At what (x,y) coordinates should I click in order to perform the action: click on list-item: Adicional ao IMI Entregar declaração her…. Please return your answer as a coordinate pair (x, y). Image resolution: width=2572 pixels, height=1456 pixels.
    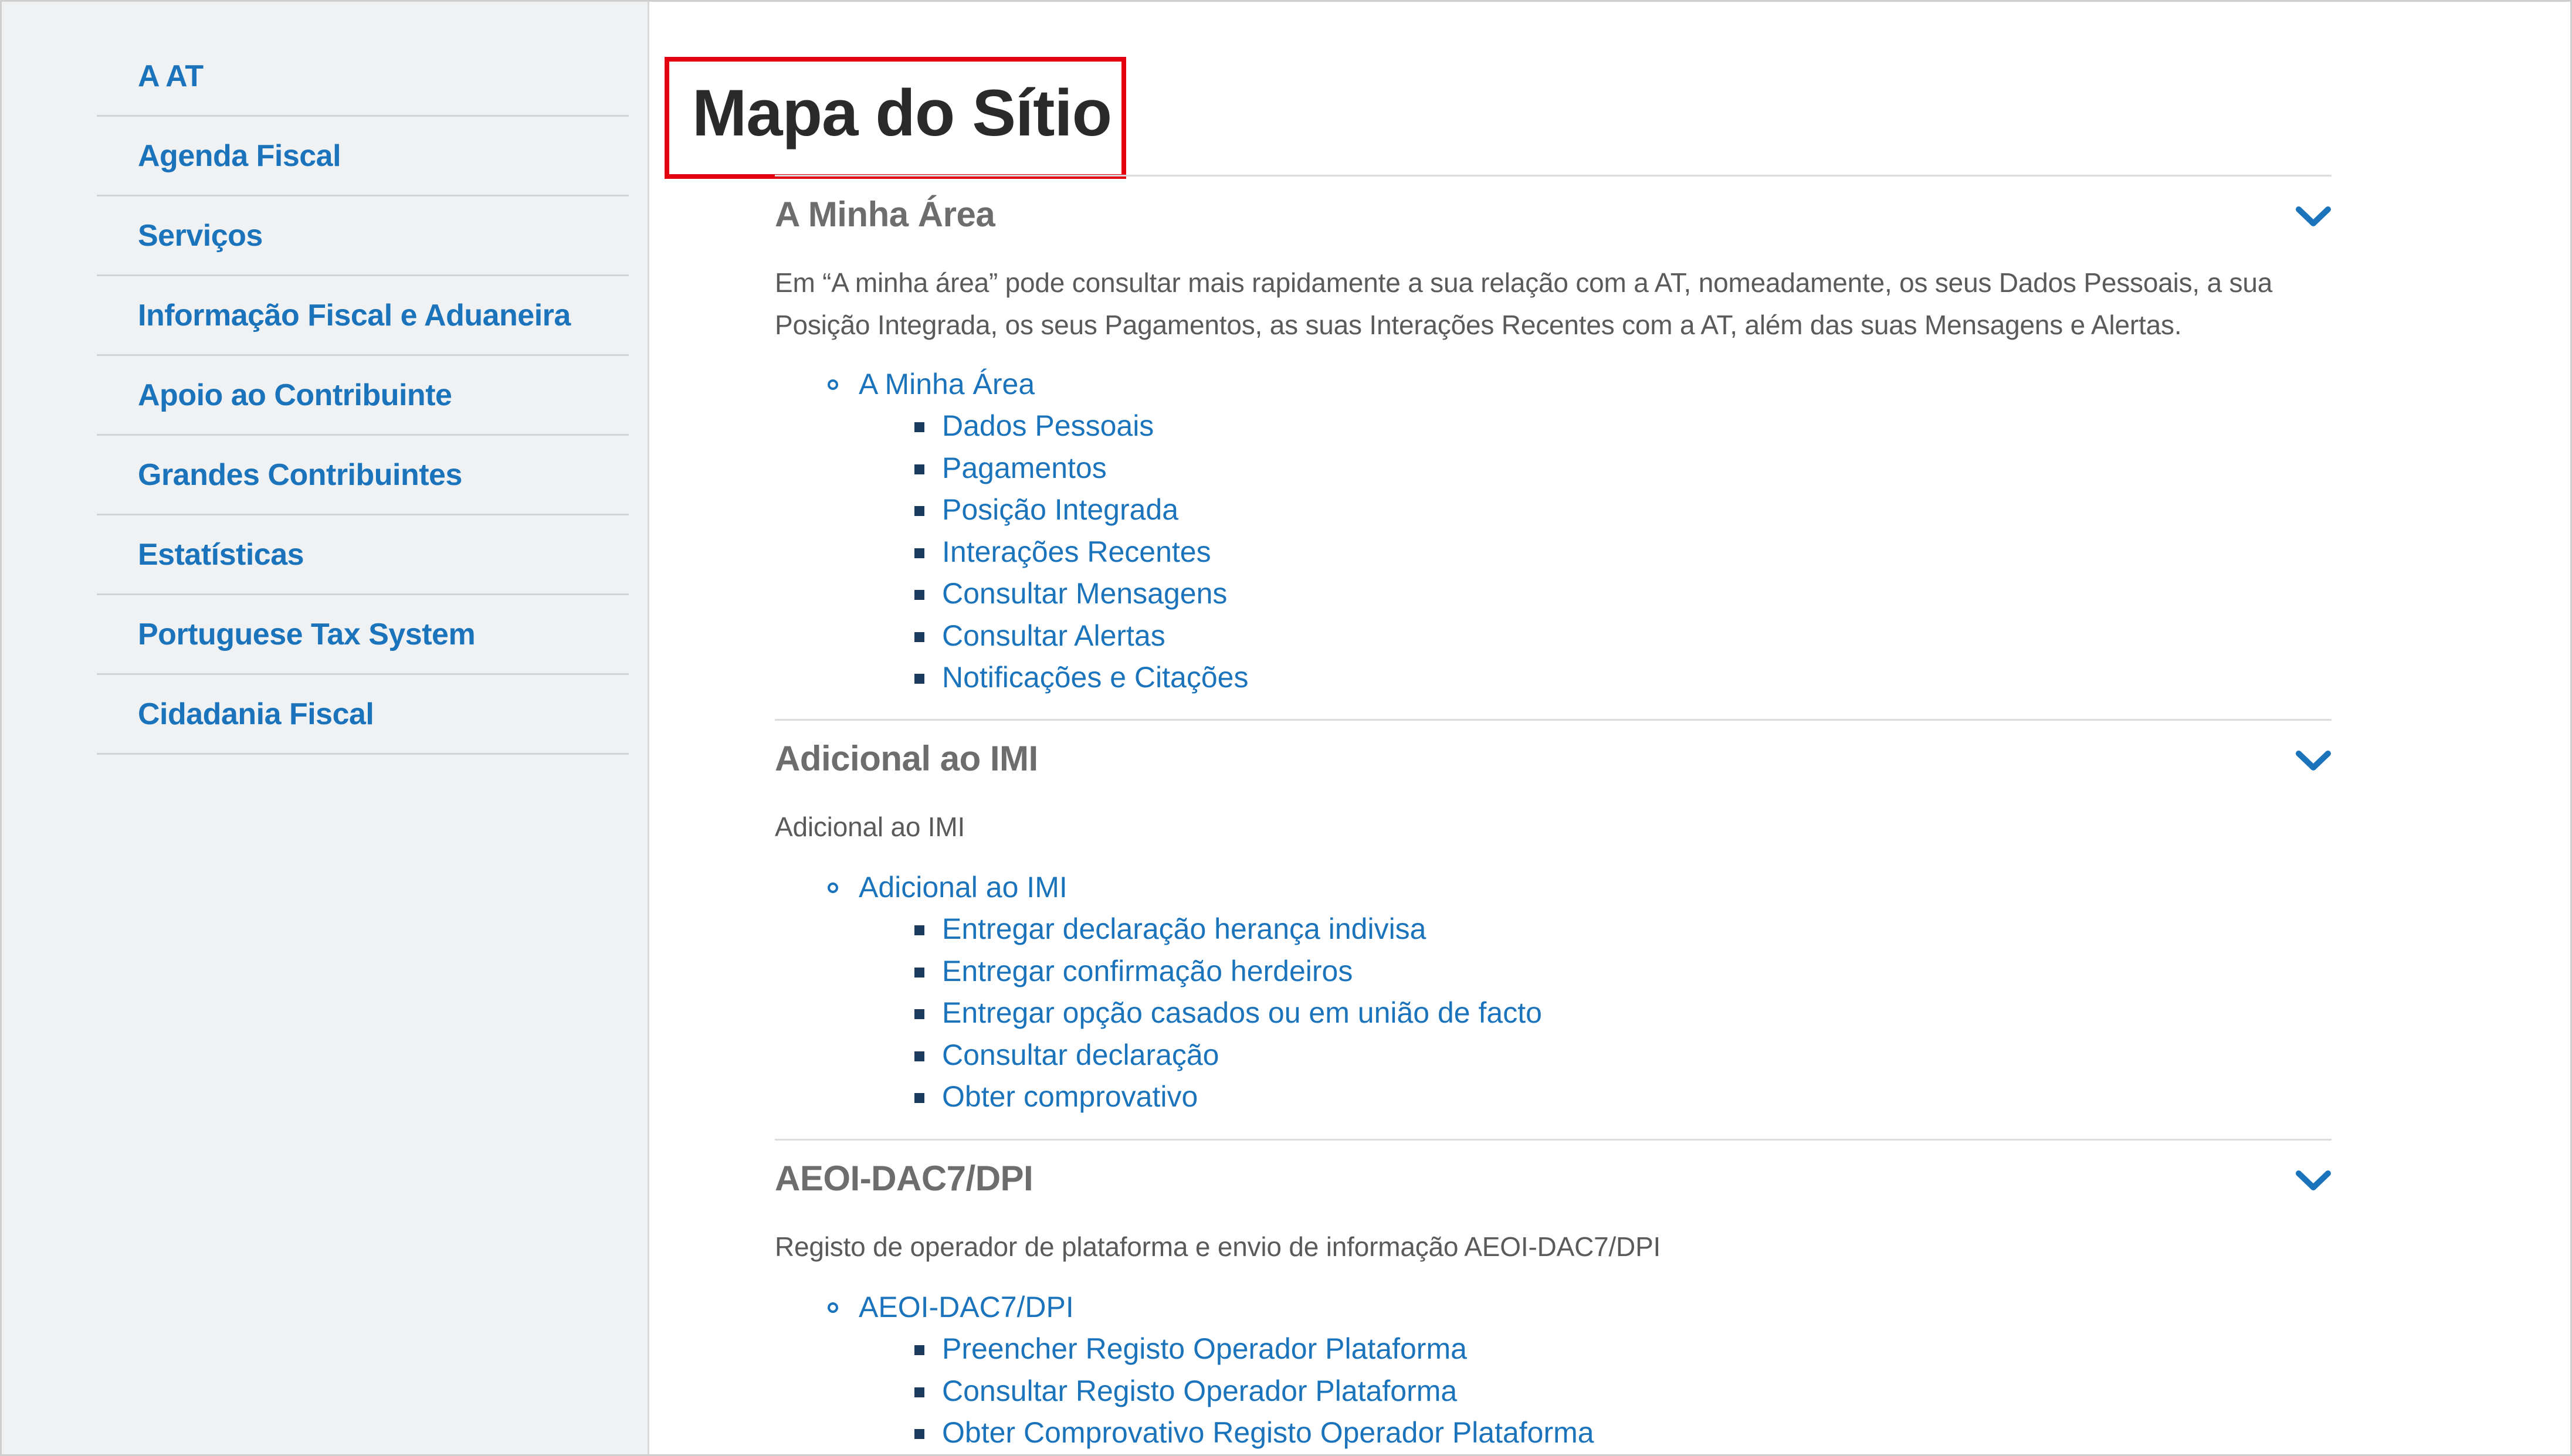
    Looking at the image, I should click on (1171, 992).